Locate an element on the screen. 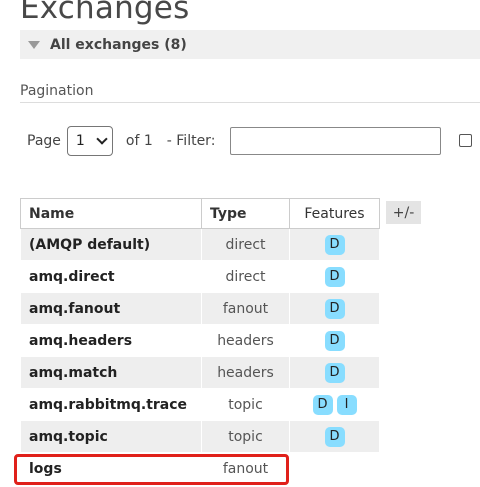 The image size is (480, 487). pagination-divider is located at coordinates (250, 102).